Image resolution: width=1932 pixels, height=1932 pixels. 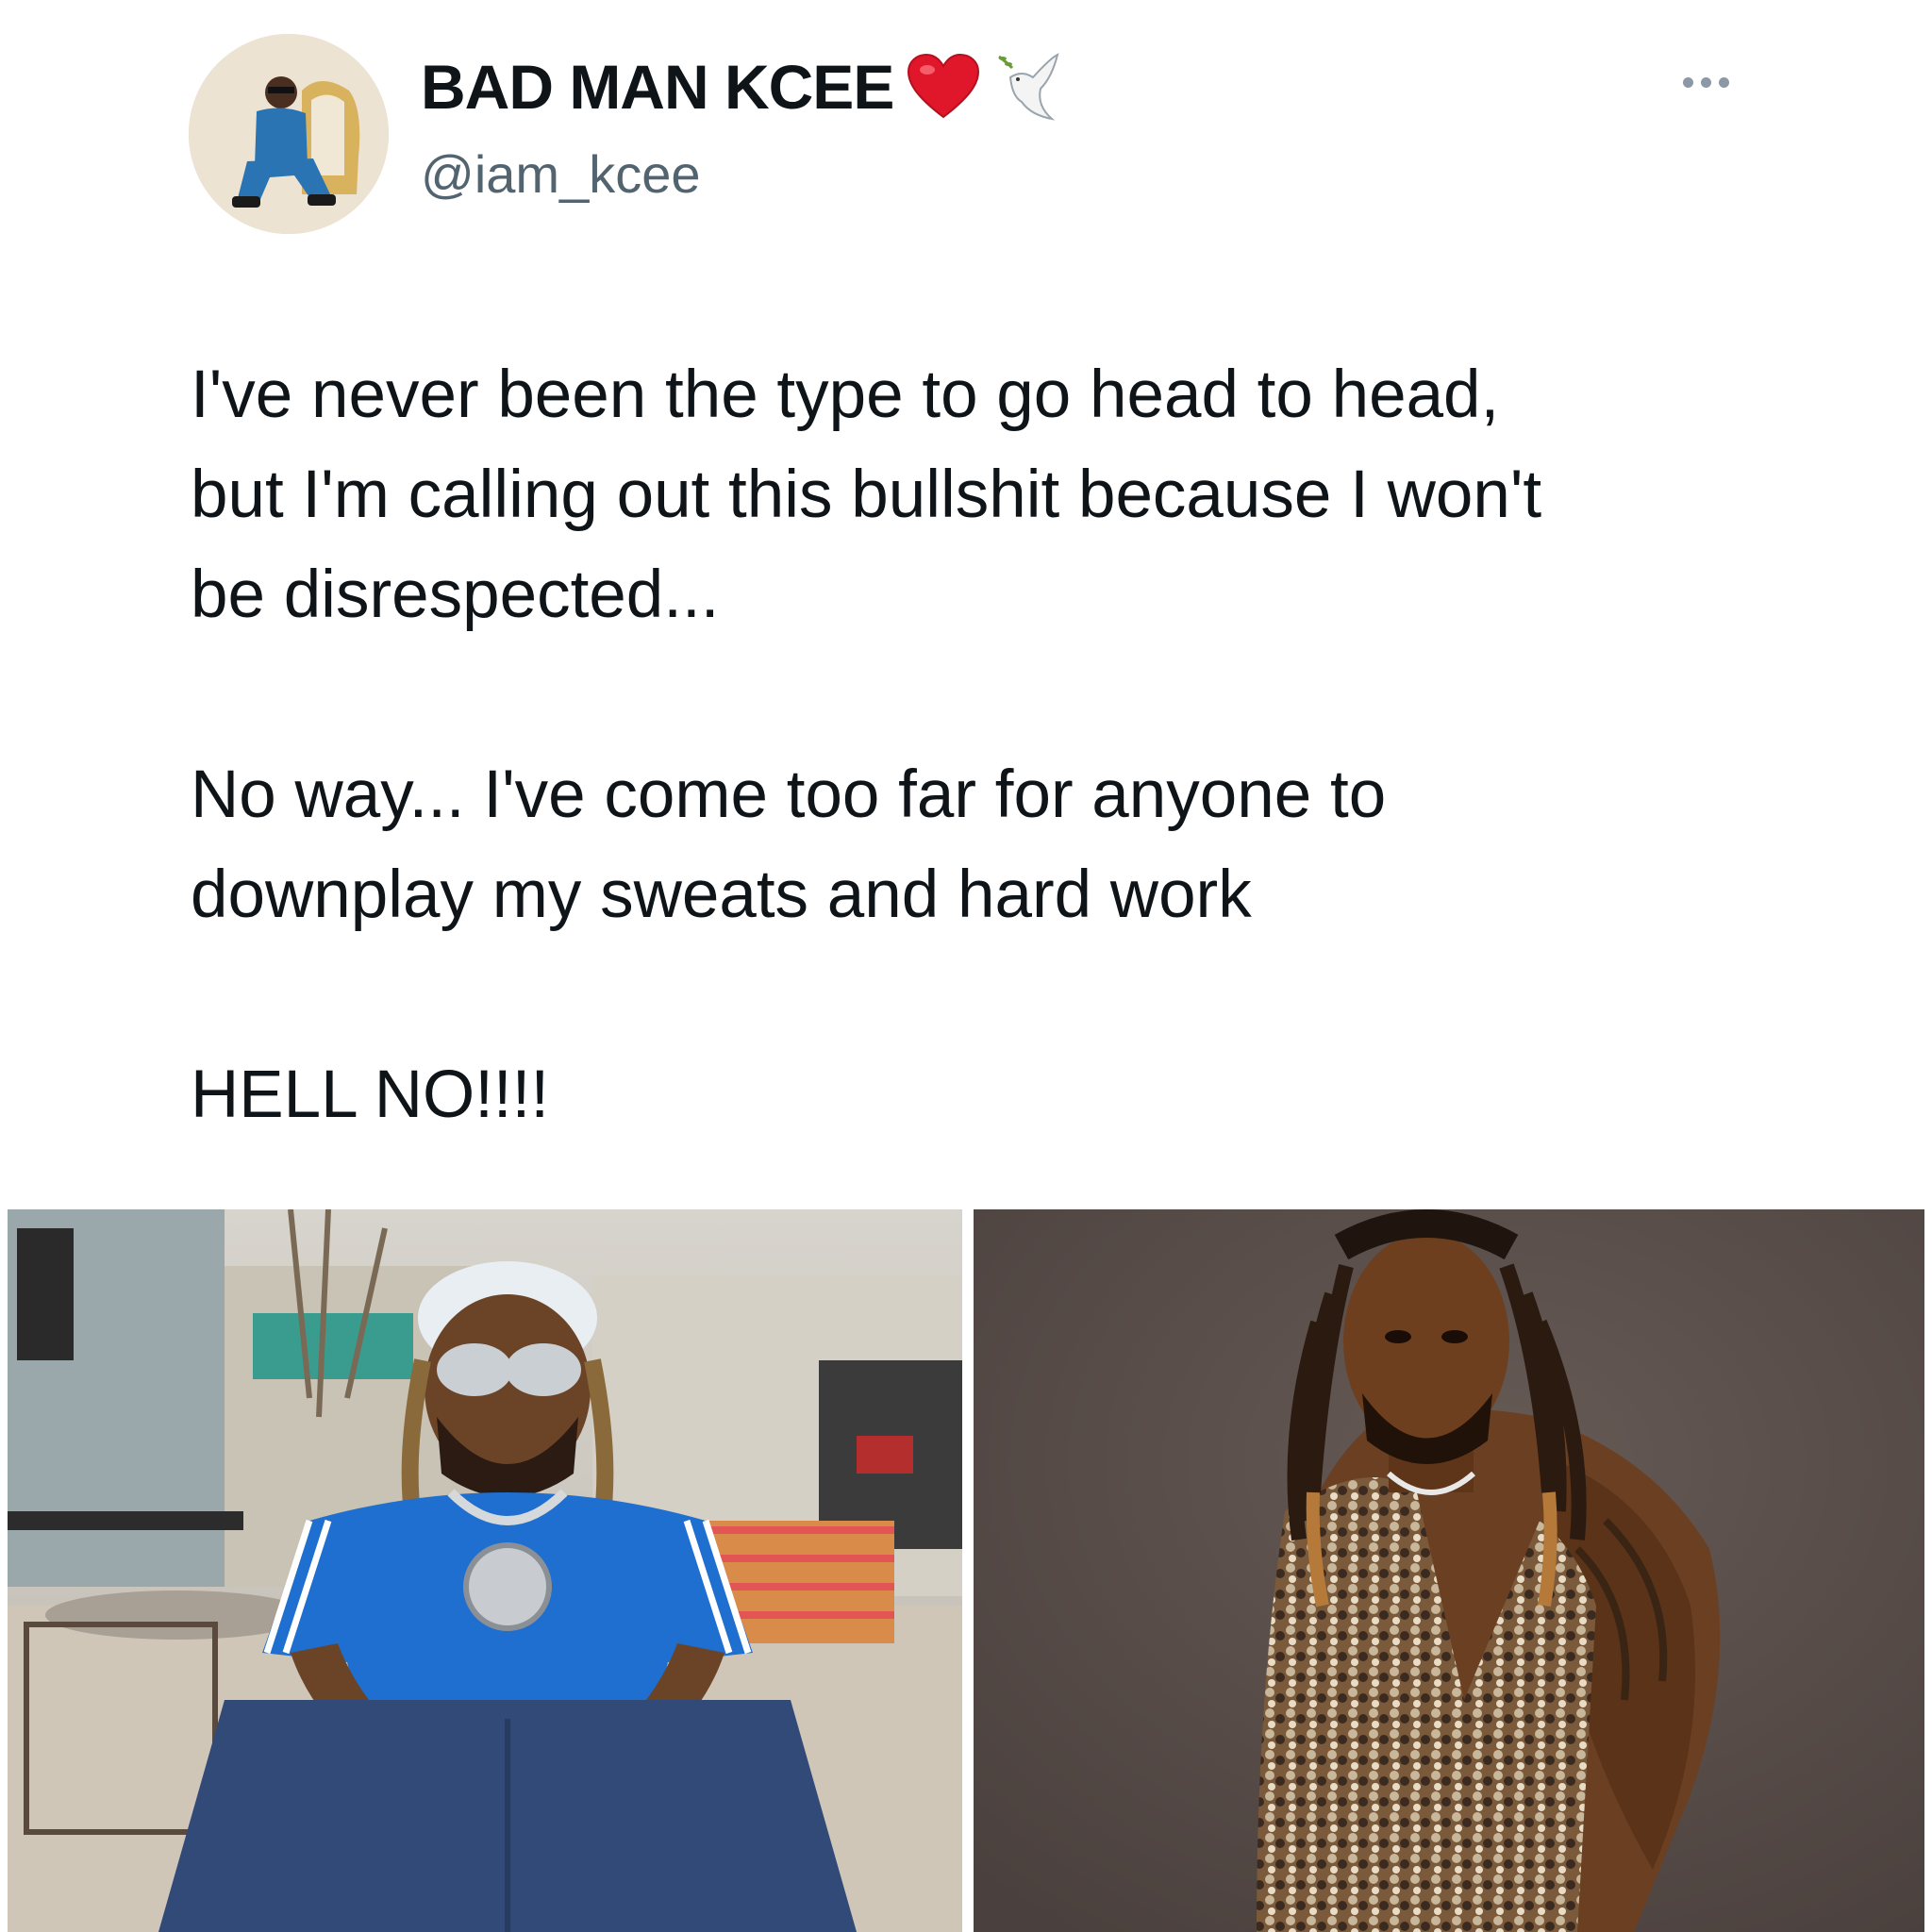 What do you see at coordinates (561, 174) in the screenshot?
I see `author-handle: @iam_kcee` at bounding box center [561, 174].